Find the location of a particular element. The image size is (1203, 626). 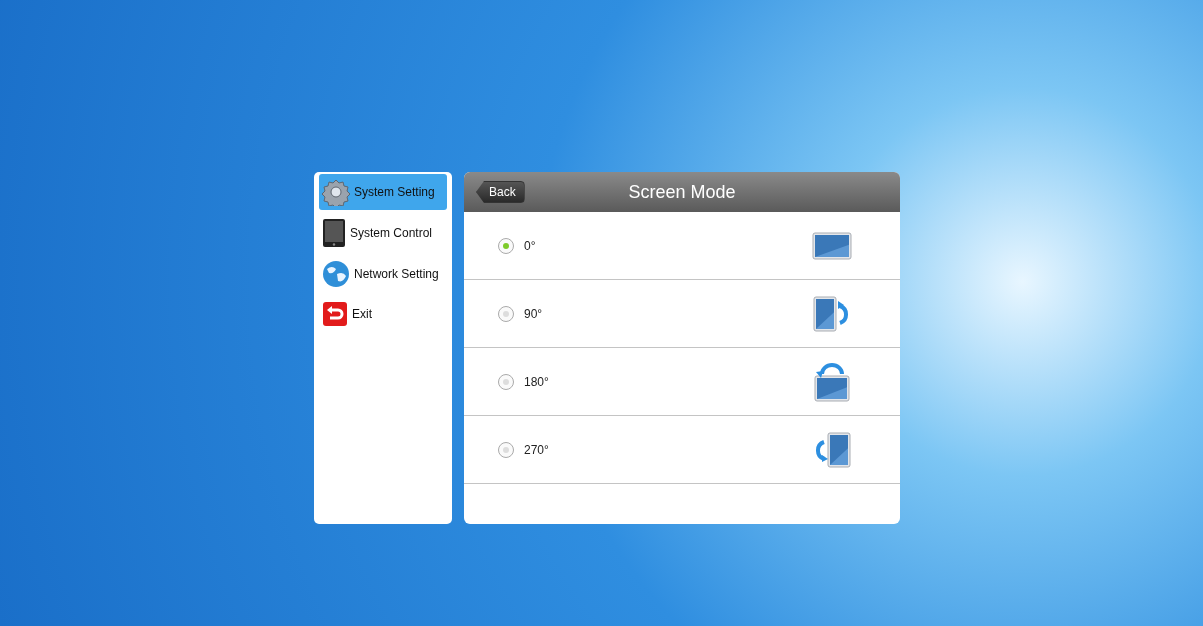

tablet-icon is located at coordinates (334, 233).